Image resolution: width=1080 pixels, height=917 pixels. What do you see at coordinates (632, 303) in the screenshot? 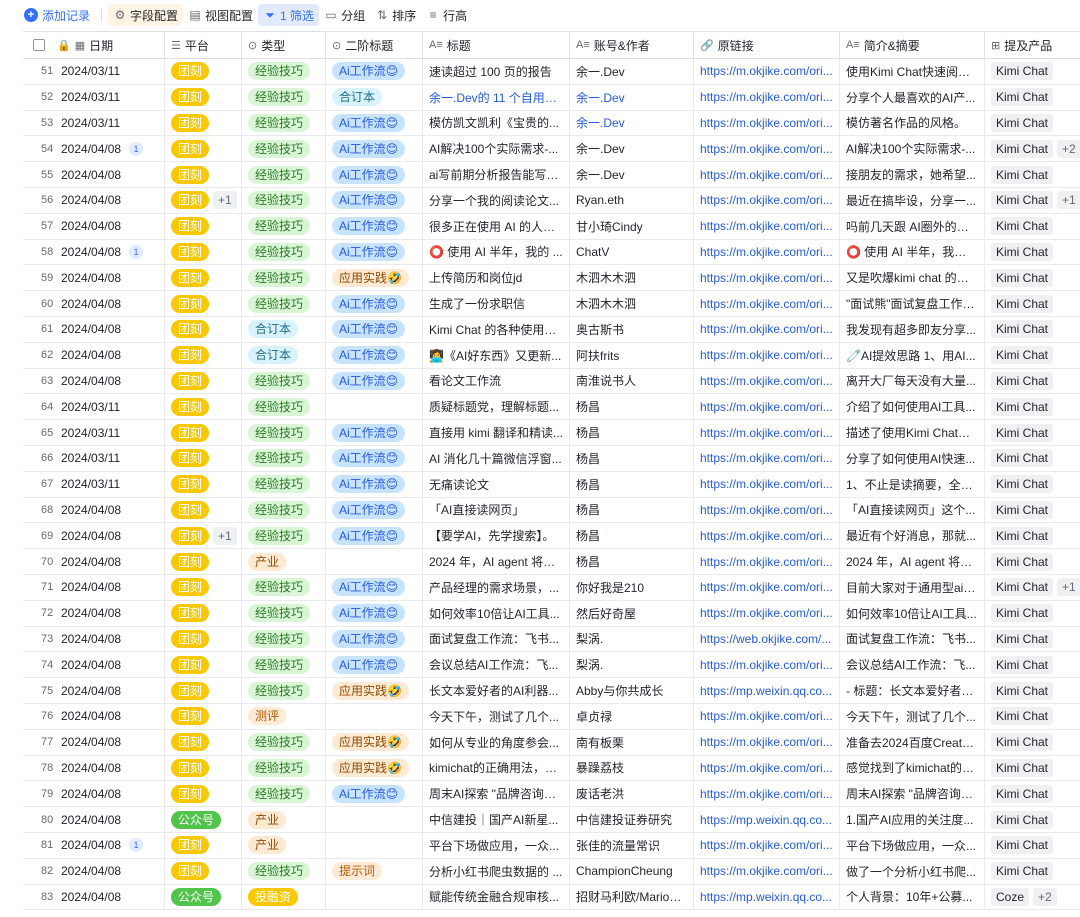
I see `cell-author: 木泗木木泗` at bounding box center [632, 303].